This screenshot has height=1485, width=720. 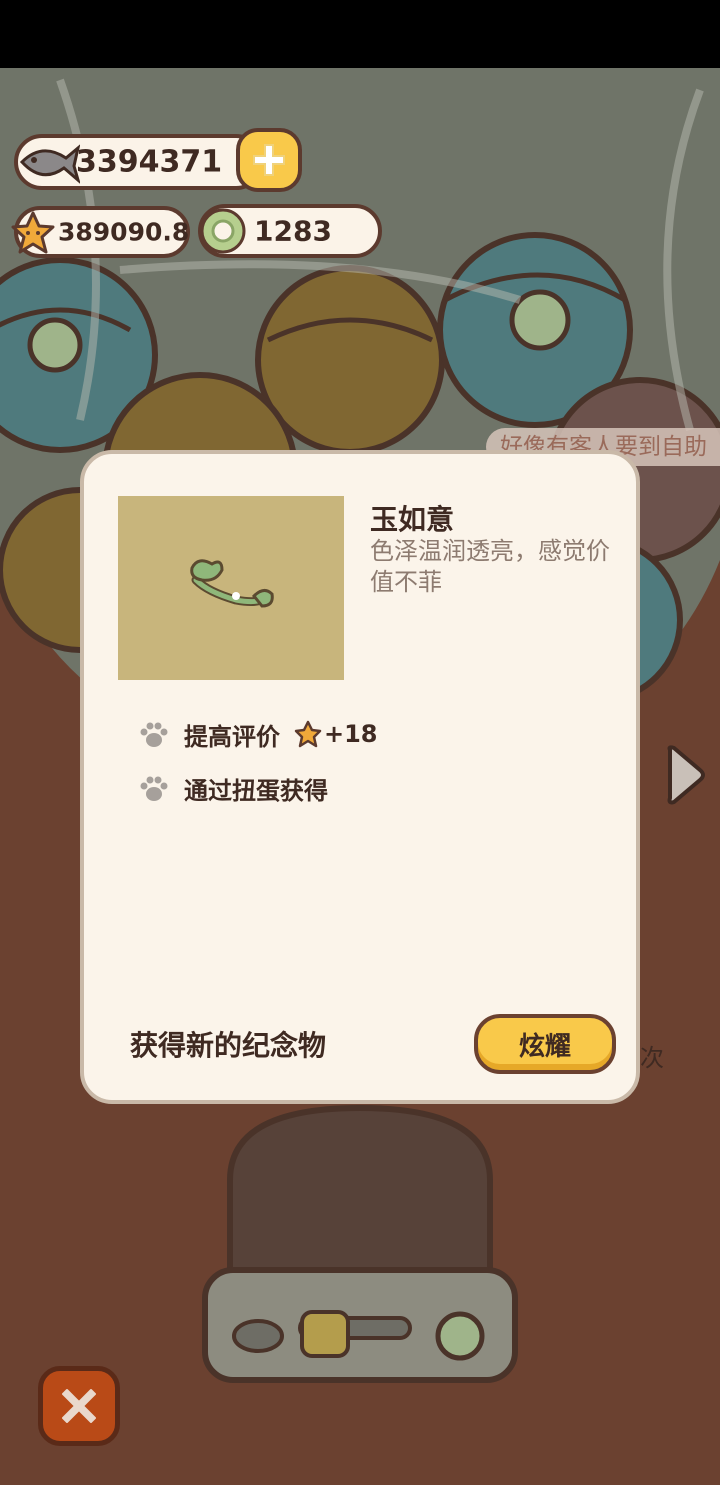 I want to click on source-row: 通过扭蛋获得, so click(x=233, y=788).